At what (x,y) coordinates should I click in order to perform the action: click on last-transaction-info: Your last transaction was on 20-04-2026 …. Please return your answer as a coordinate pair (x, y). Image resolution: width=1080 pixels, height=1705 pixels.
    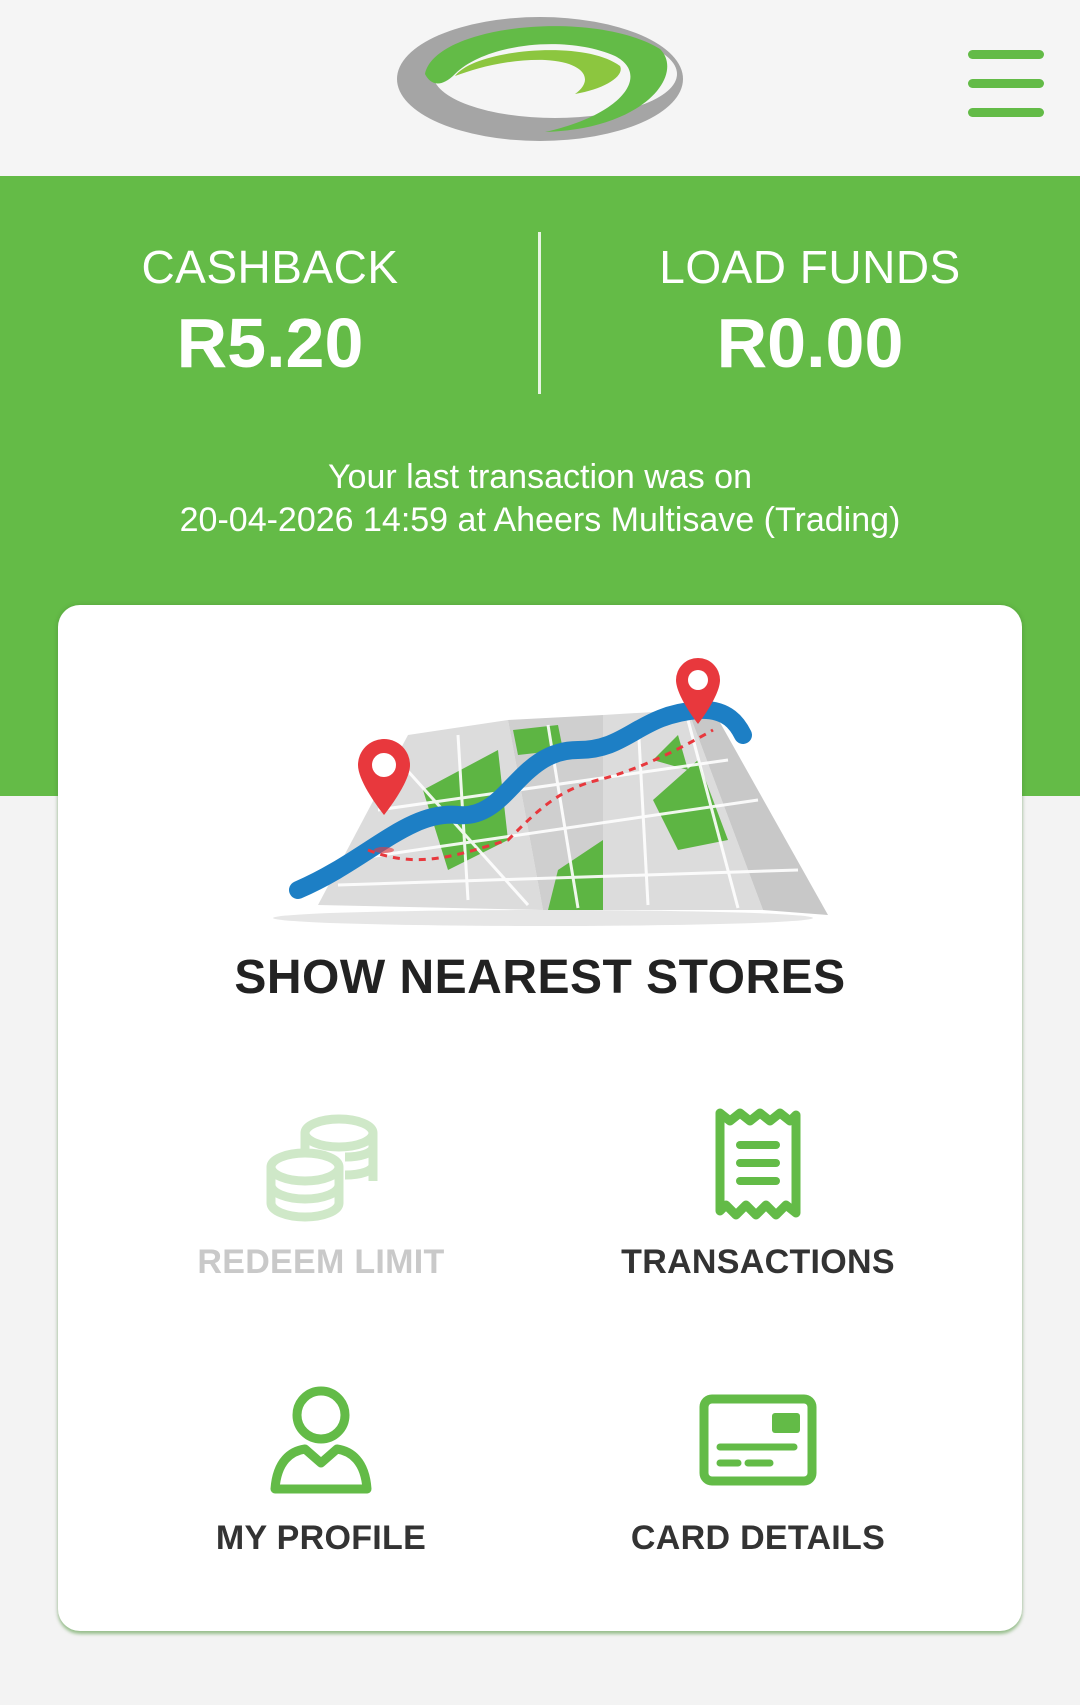
    Looking at the image, I should click on (540, 499).